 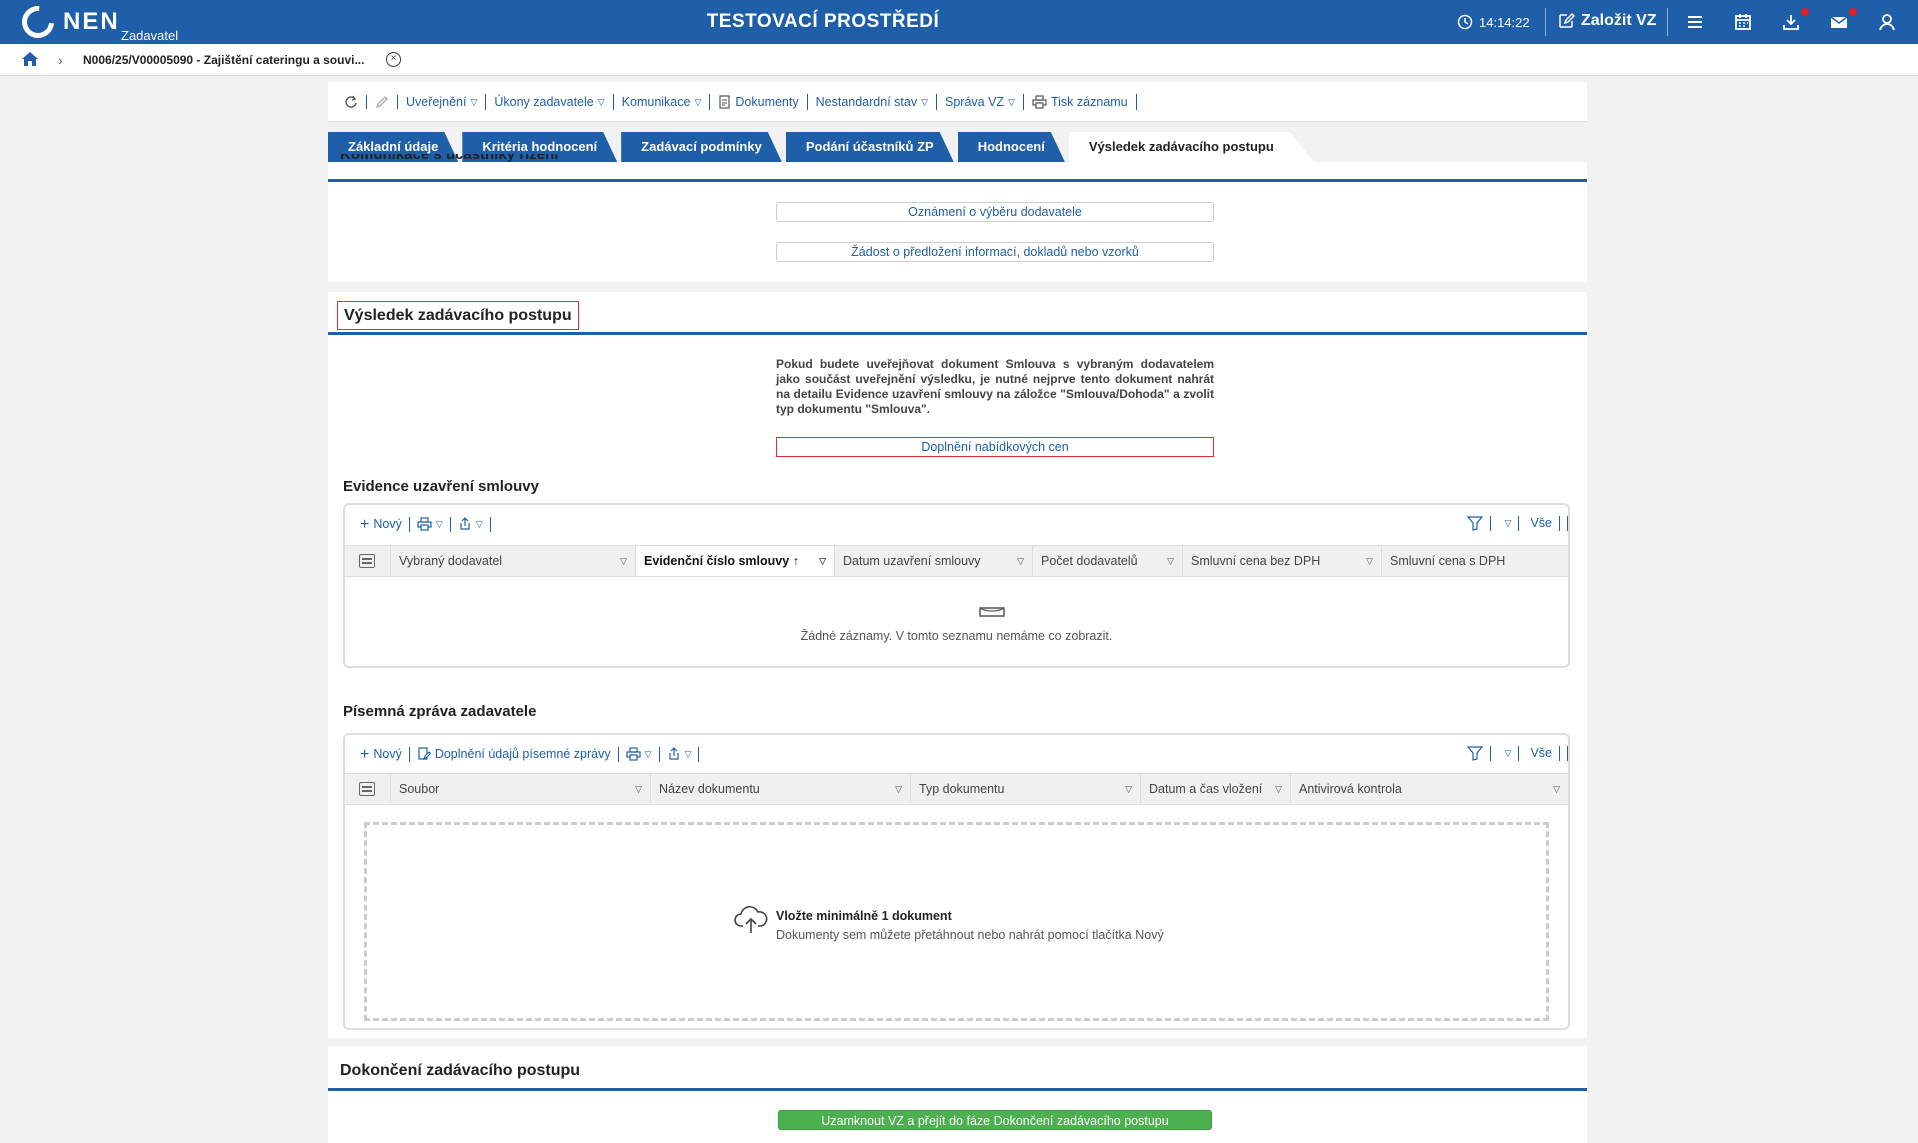 I want to click on tab-evaluation: Hodnocení, so click(x=1011, y=147).